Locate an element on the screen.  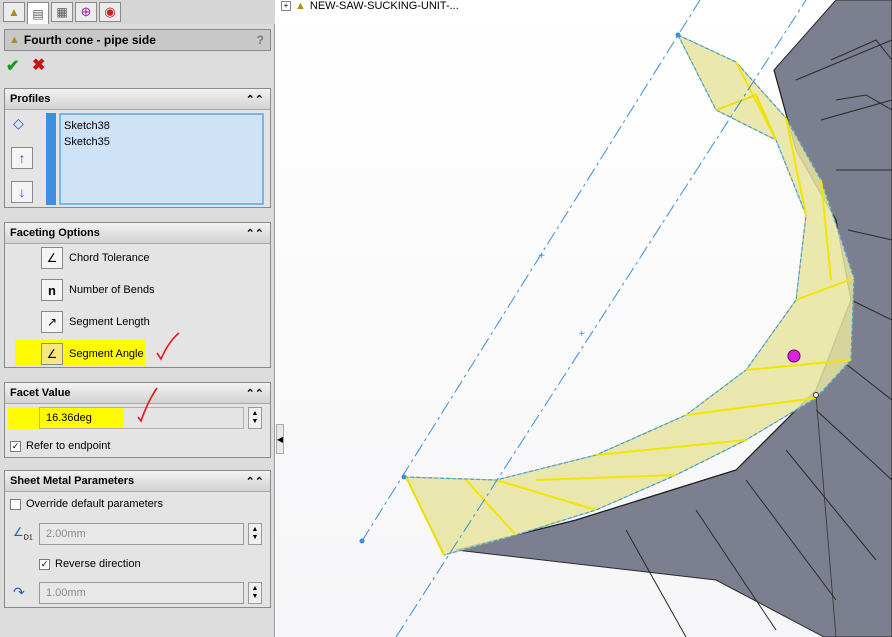
configuration-tab: ▦ is located at coordinates (62, 12).